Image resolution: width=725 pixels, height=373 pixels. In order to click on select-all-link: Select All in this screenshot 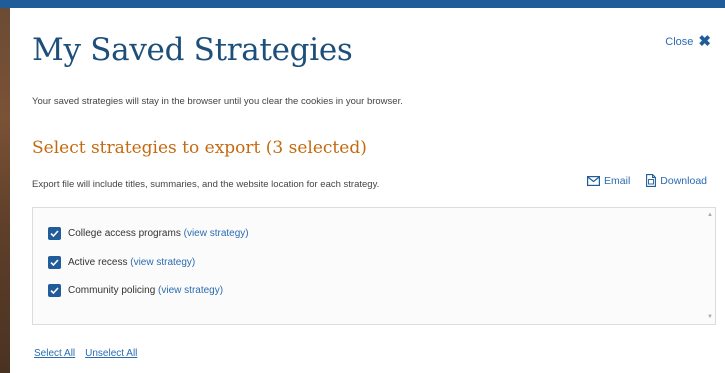, I will do `click(54, 353)`.